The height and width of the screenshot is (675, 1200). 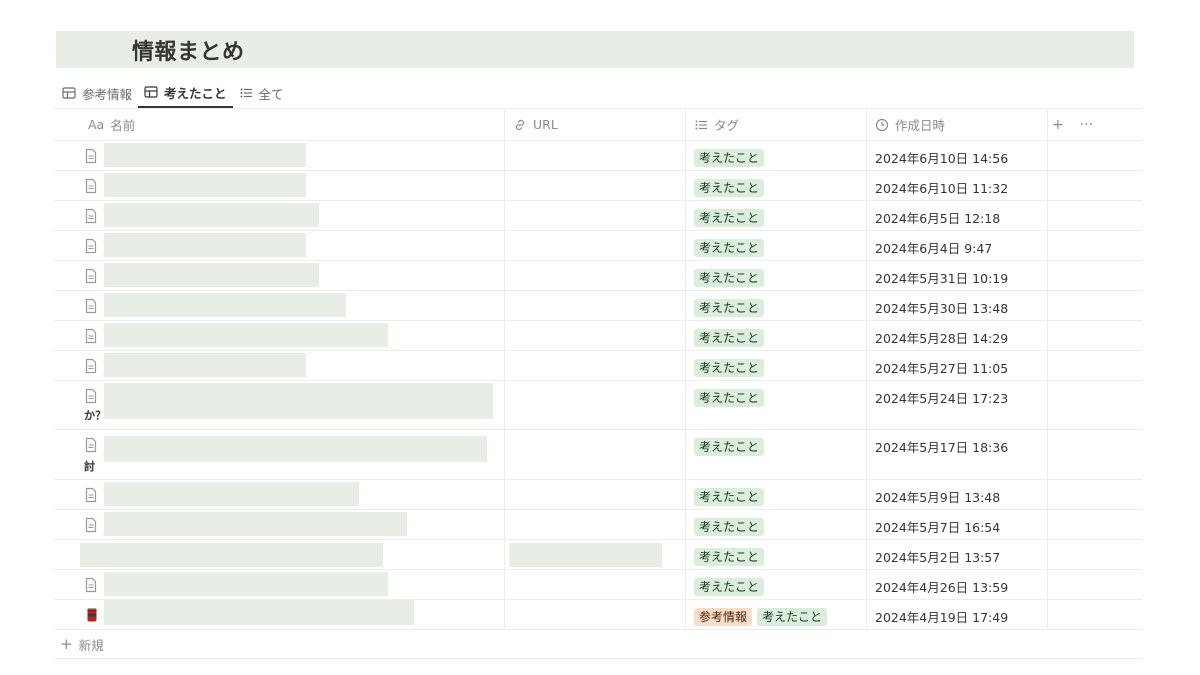 I want to click on table-row: 討 考えたこと 2024年5月17日 18:36, so click(x=598, y=455).